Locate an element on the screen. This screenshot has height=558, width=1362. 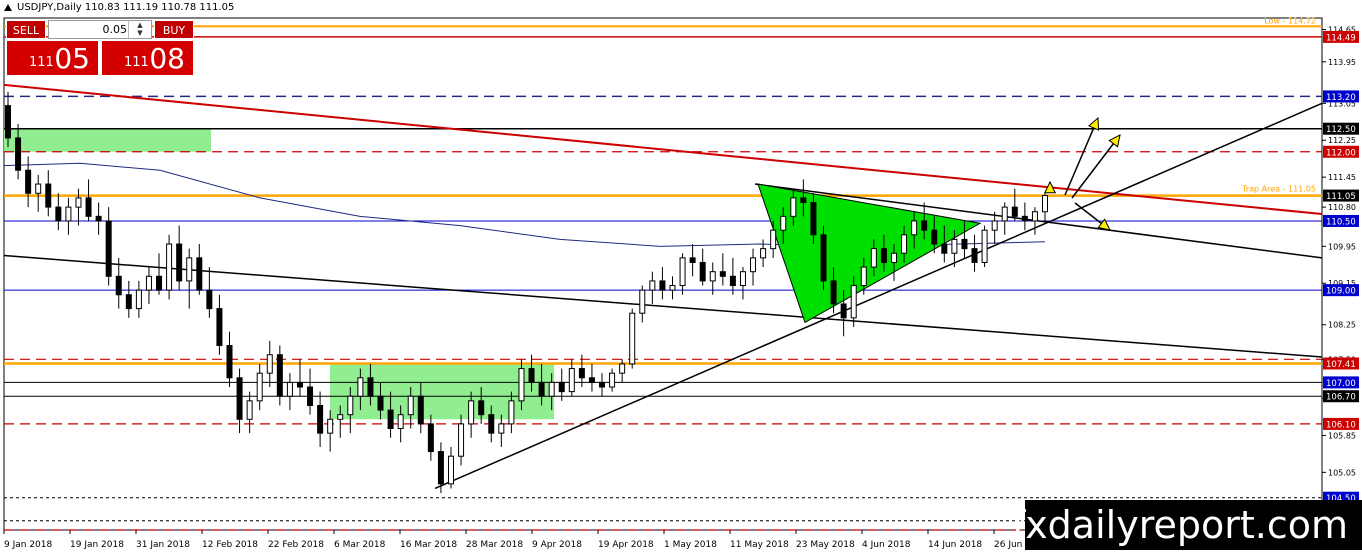
price-tag-label: 110.50 is located at coordinates (1341, 222).